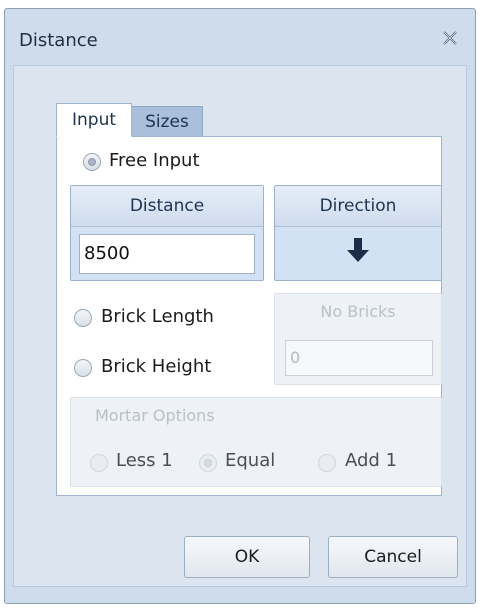 The width and height of the screenshot is (483, 612). What do you see at coordinates (208, 463) in the screenshot?
I see `mortar-equal-radio` at bounding box center [208, 463].